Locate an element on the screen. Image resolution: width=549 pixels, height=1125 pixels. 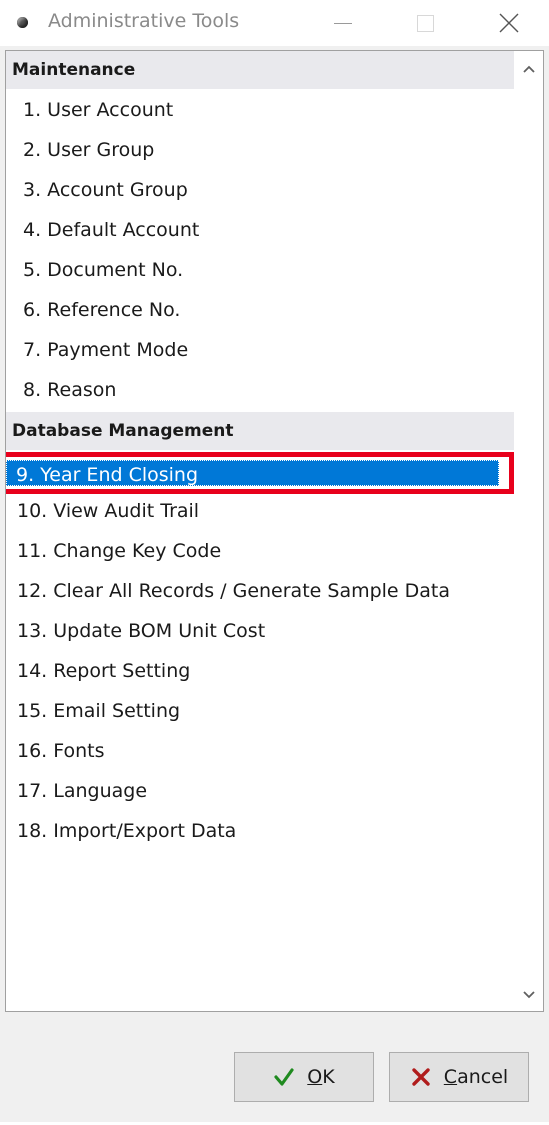
list-item-account-group: 3. Account Group is located at coordinates (260, 190).